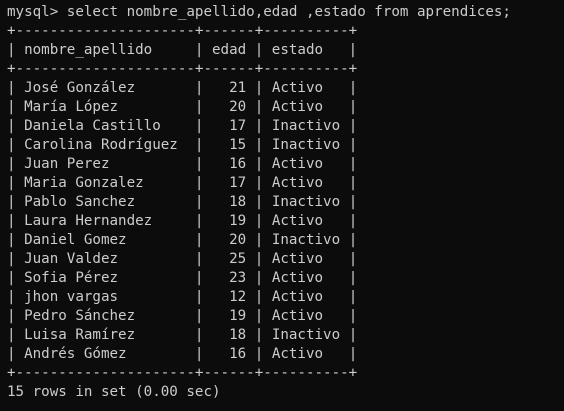 The height and width of the screenshot is (411, 564). I want to click on table-row: | Laura Hernandez | 19 | Activo |, so click(182, 221).